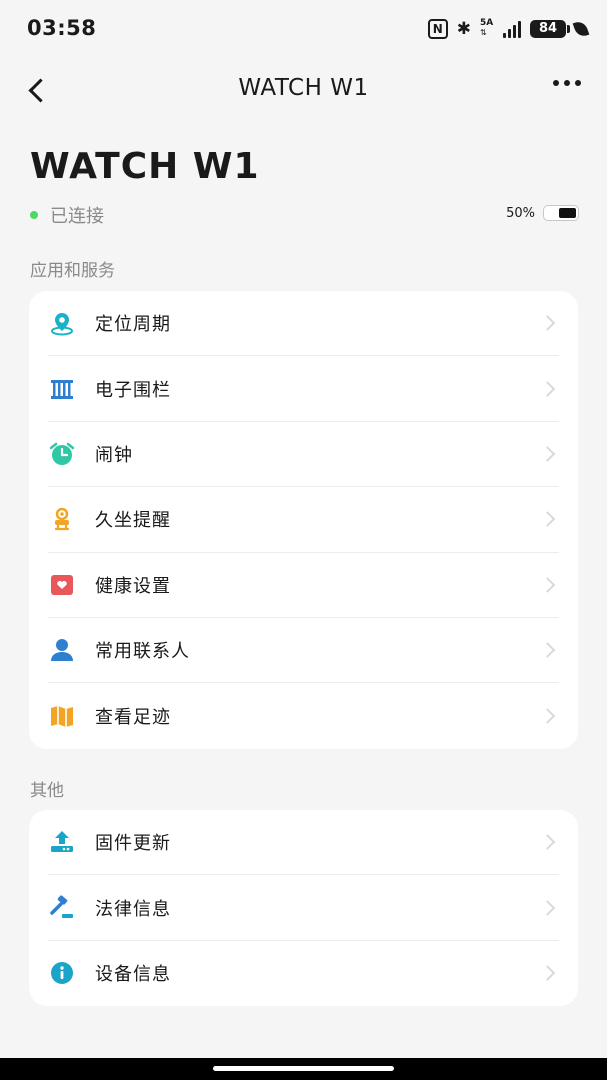  What do you see at coordinates (72, 271) in the screenshot?
I see `section-label-apps: 应用和服务` at bounding box center [72, 271].